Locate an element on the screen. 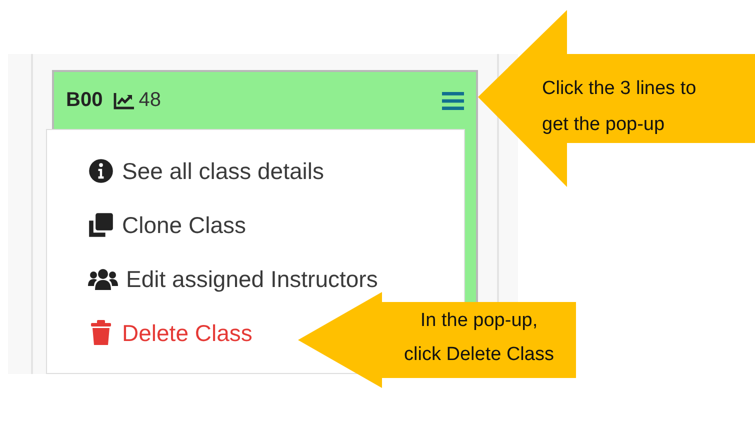  menu-item: Clone Class is located at coordinates (167, 225).